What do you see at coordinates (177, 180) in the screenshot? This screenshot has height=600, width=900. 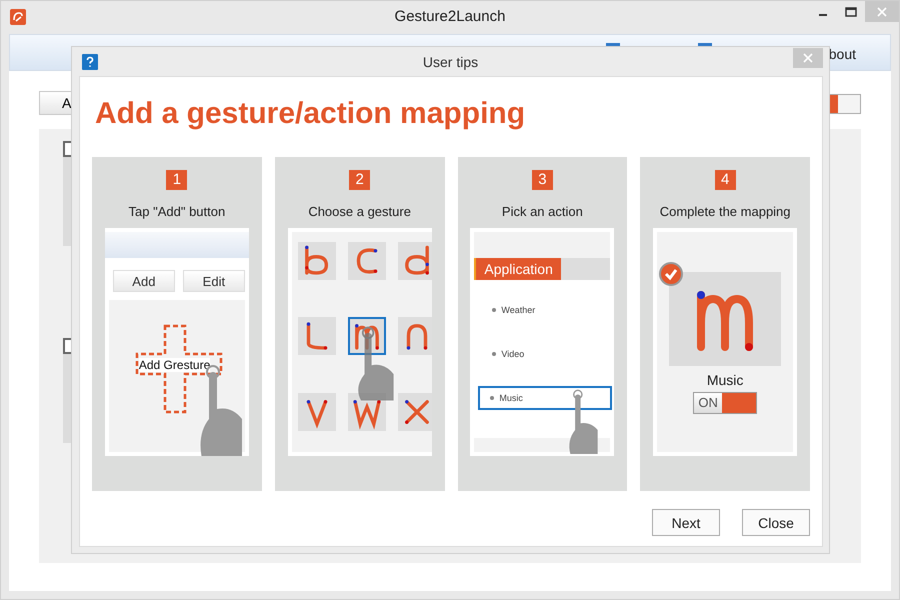 I see `step-number: 1` at bounding box center [177, 180].